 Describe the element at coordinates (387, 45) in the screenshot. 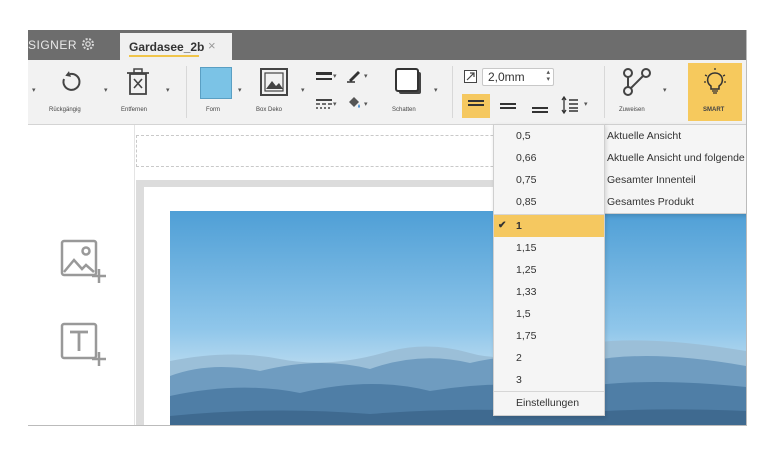

I see `tab-bar: SIGNER Gardasee_2b ×` at that location.